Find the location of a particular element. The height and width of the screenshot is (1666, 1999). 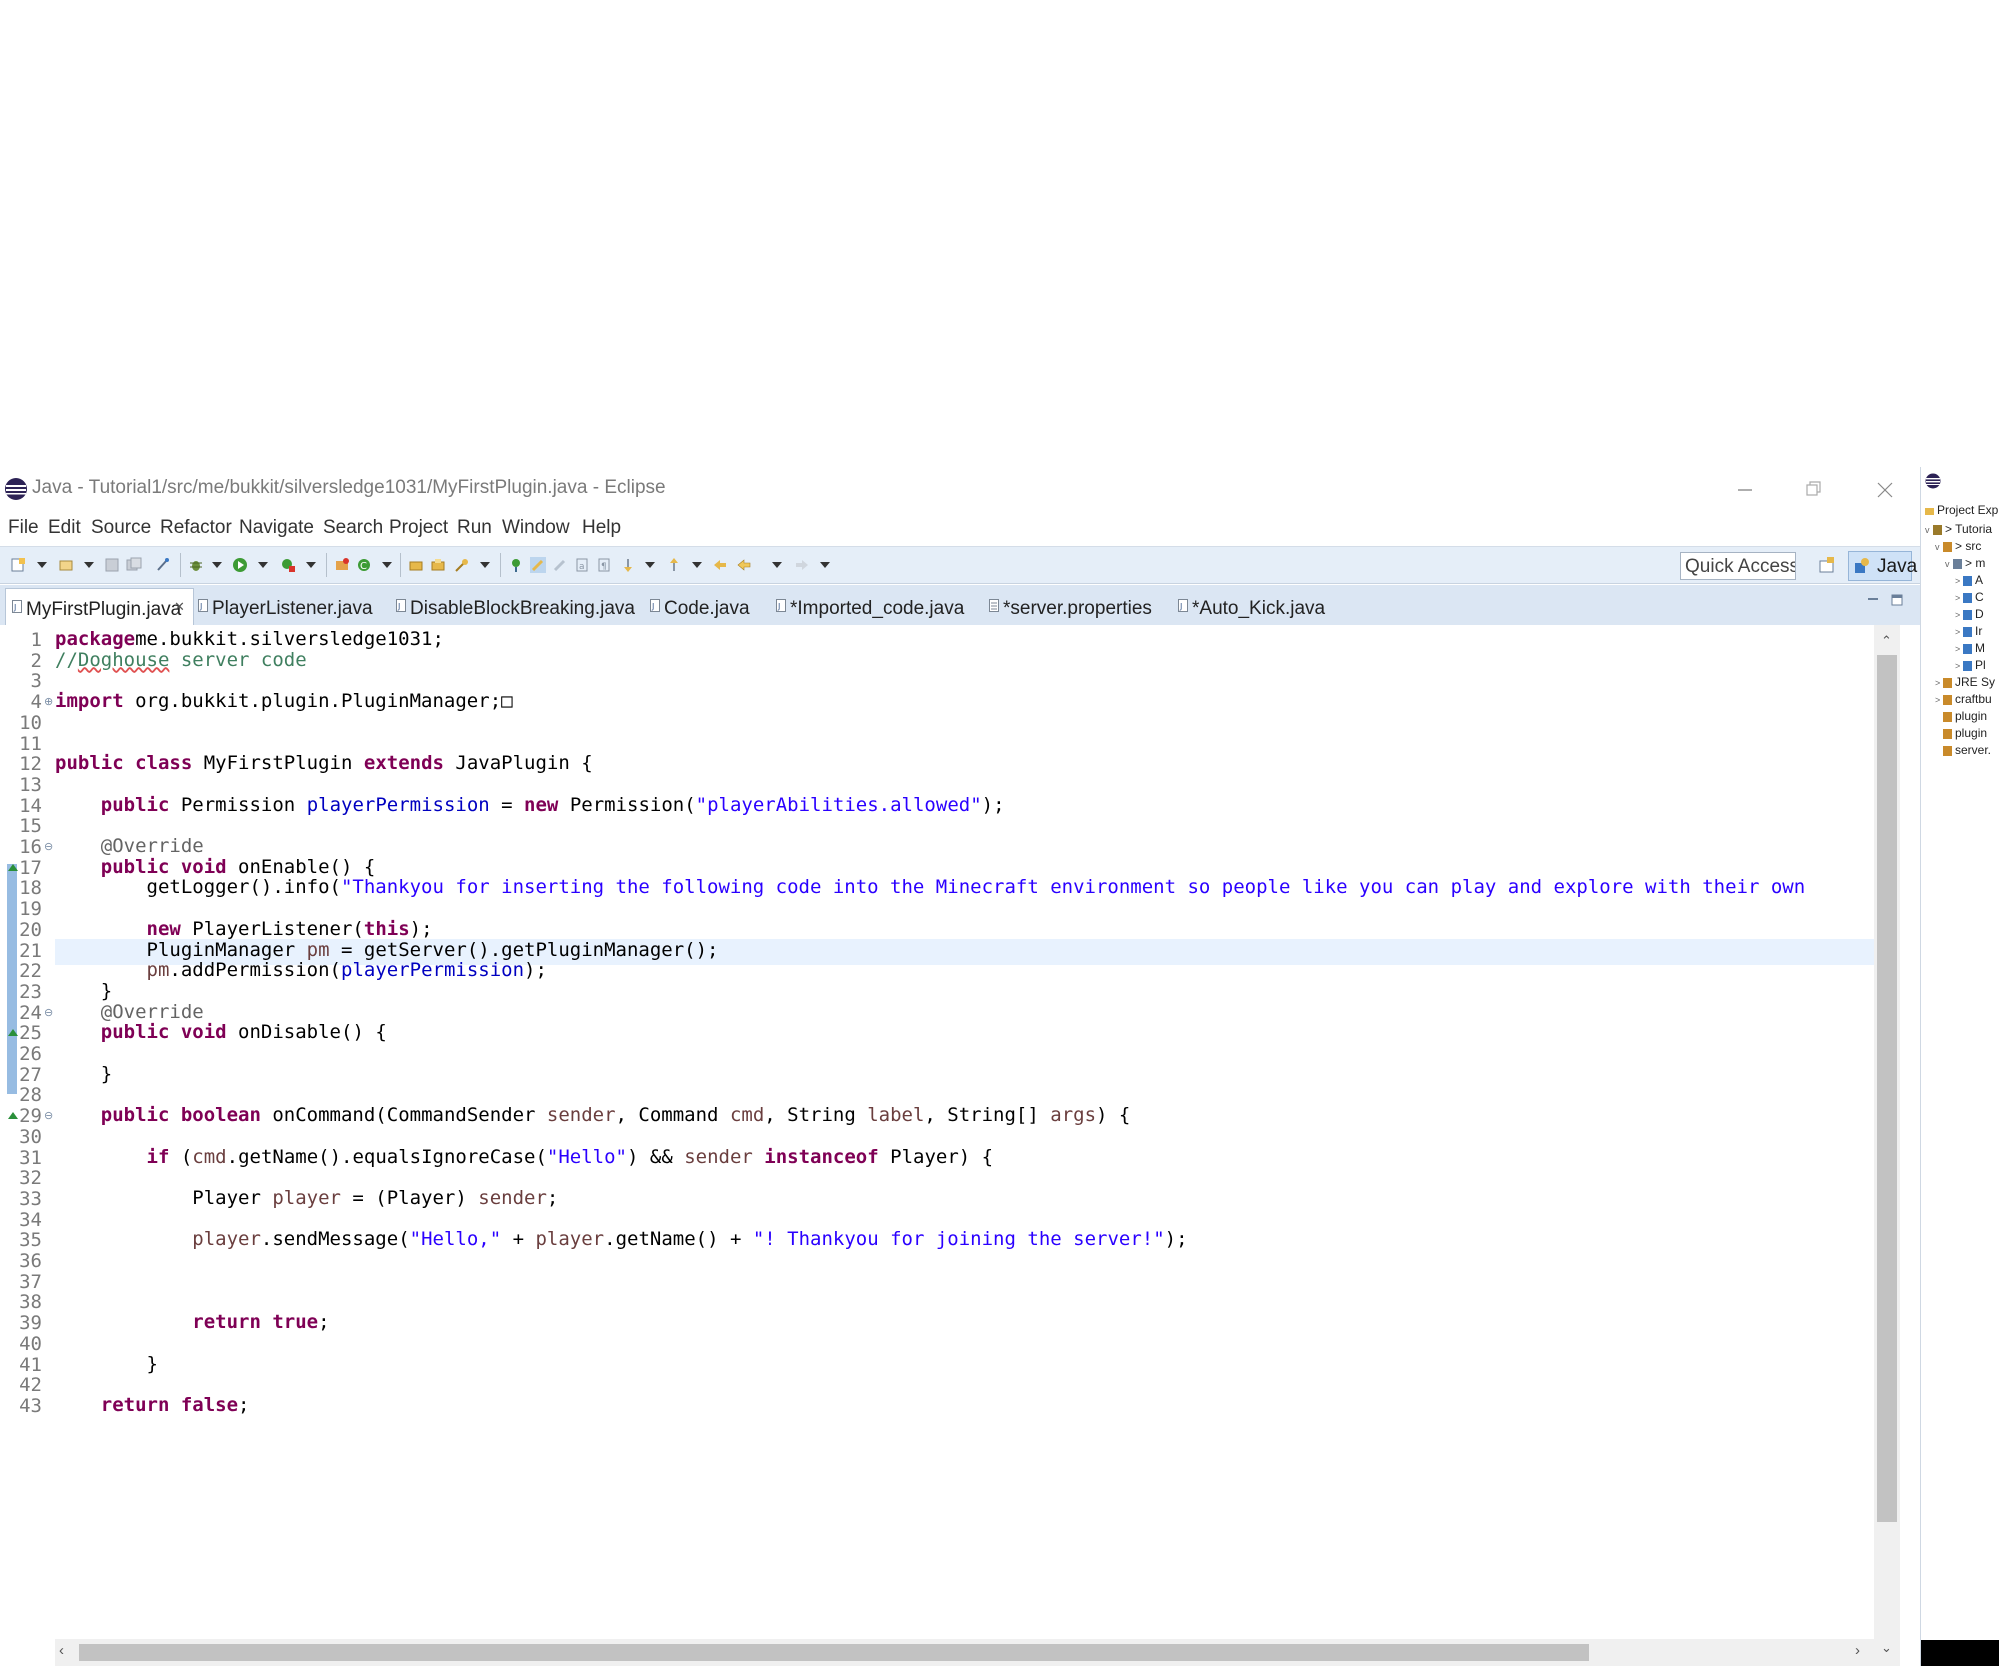

save-all-icon is located at coordinates (134, 565).